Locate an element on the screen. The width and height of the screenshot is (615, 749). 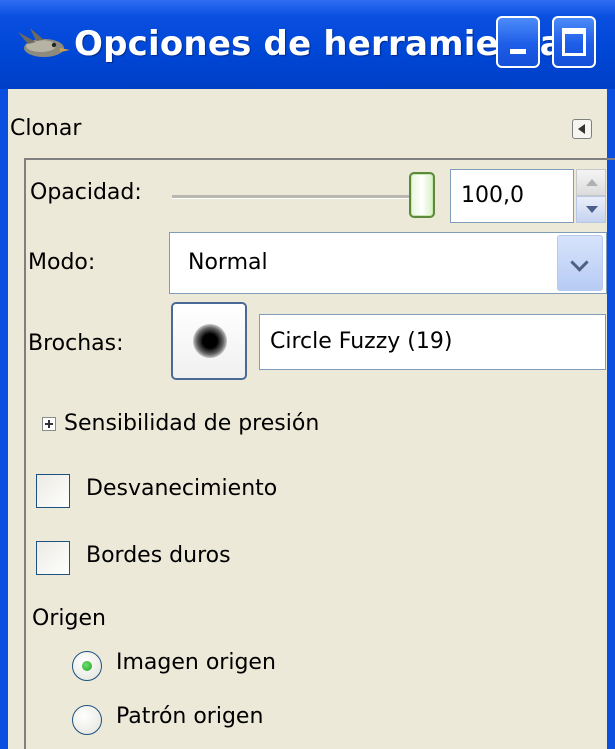
hard-edges-label: Bordes duros is located at coordinates (158, 555).